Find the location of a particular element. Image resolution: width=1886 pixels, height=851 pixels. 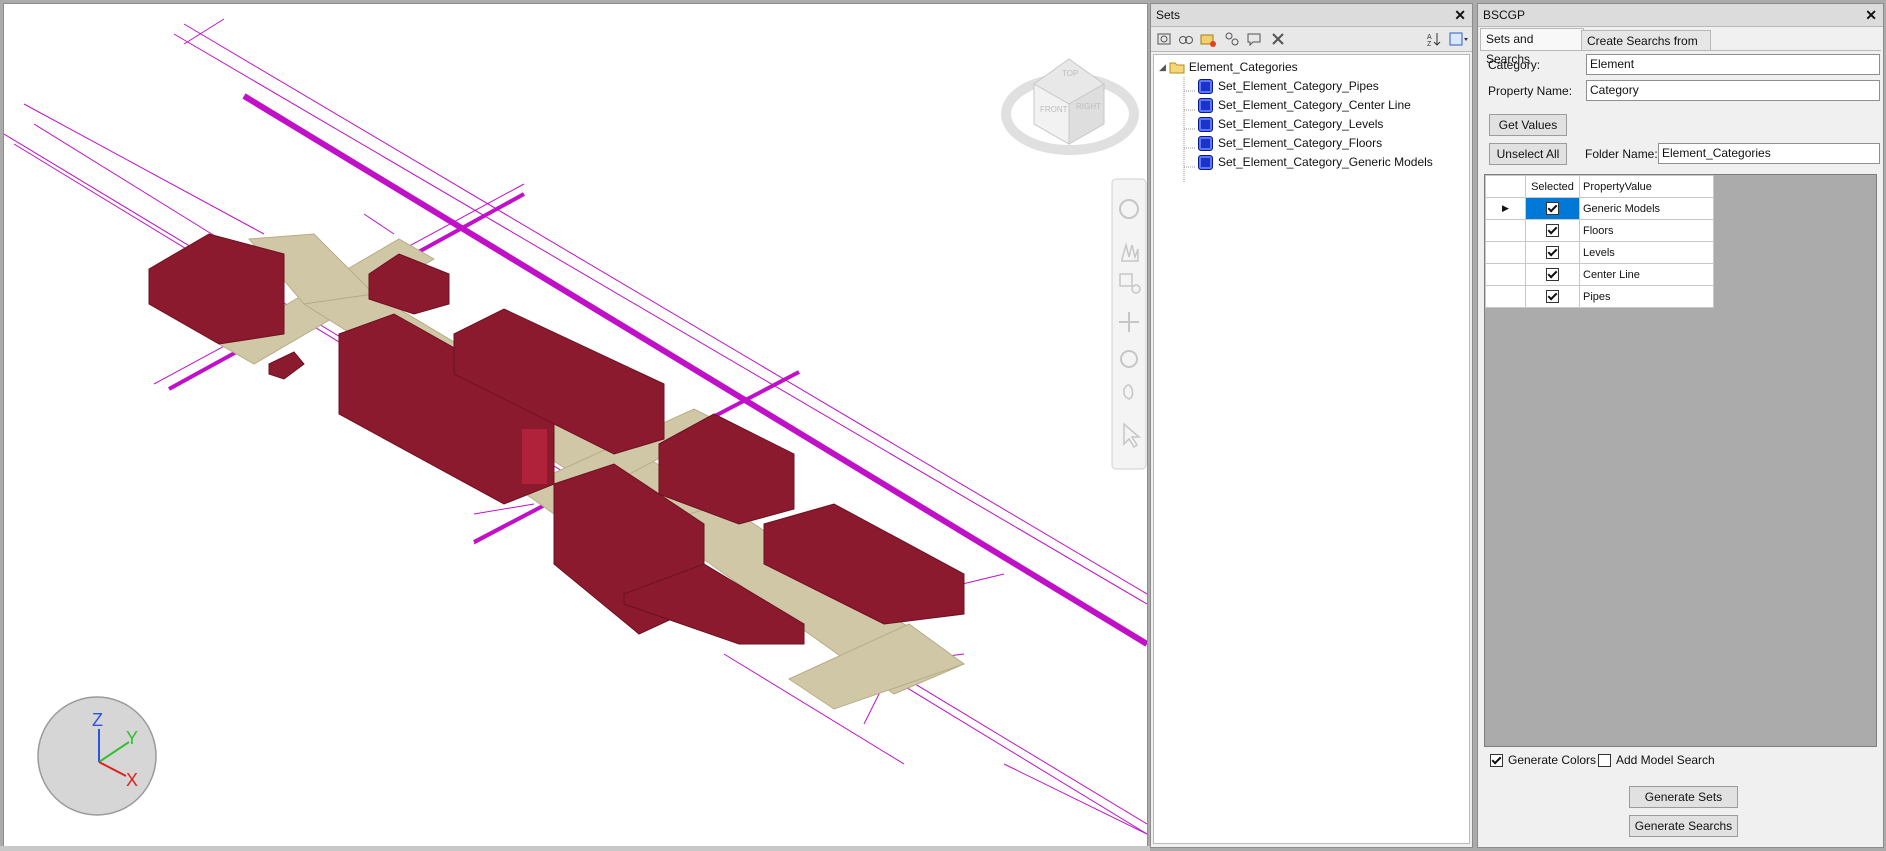

collapse-triangle-icon: ◢ is located at coordinates (1162, 67).